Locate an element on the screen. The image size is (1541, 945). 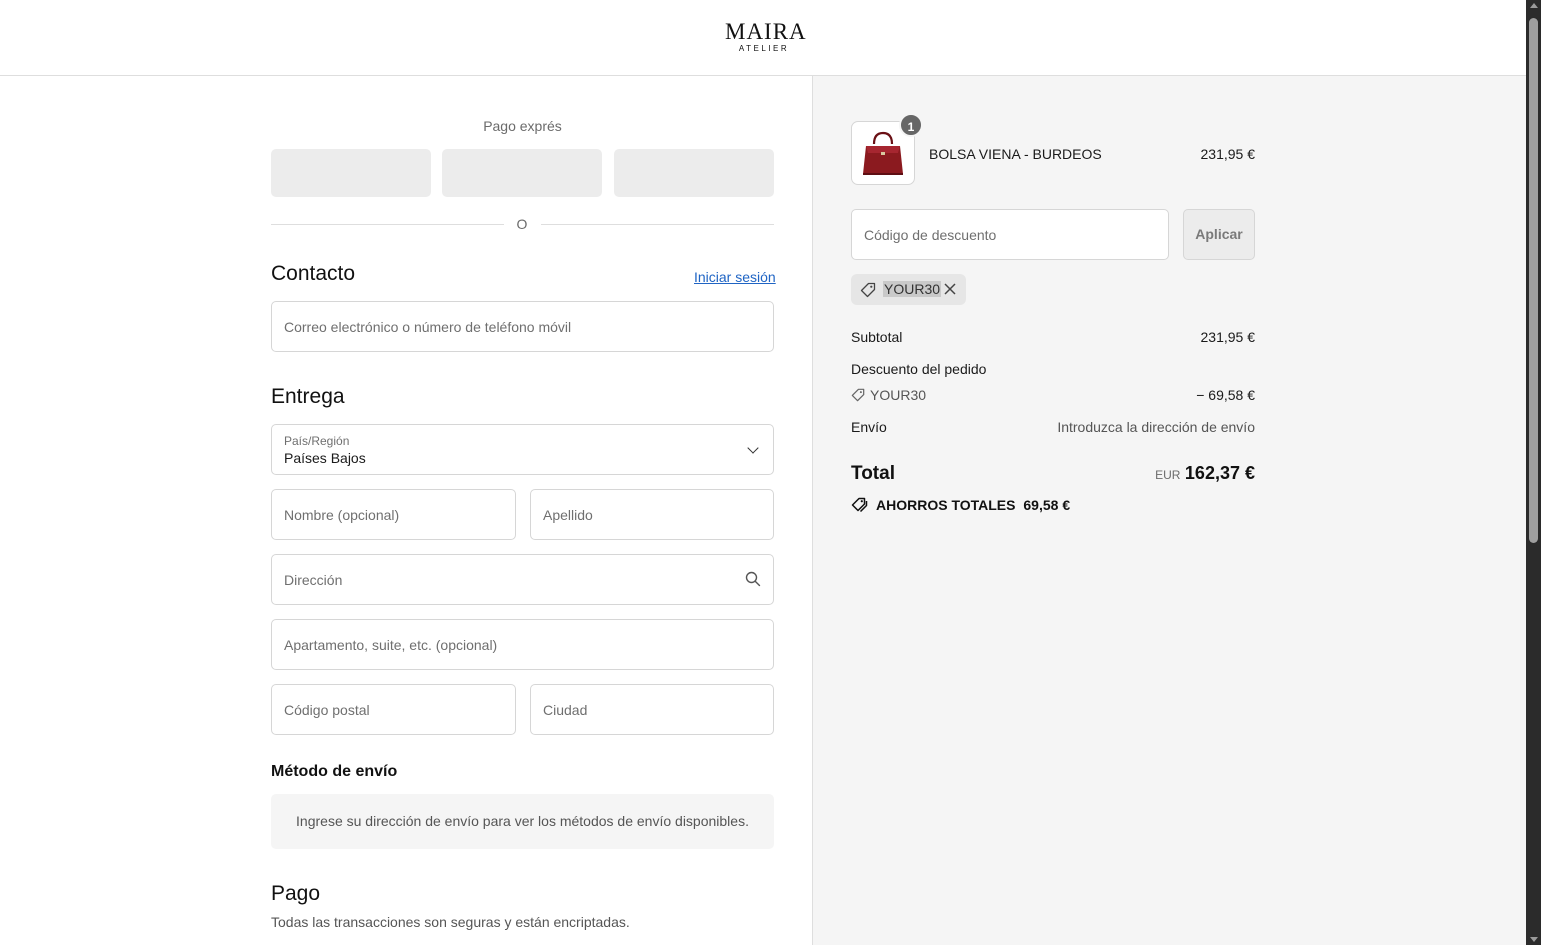
shipping-method-heading: Método de envío is located at coordinates (334, 771).